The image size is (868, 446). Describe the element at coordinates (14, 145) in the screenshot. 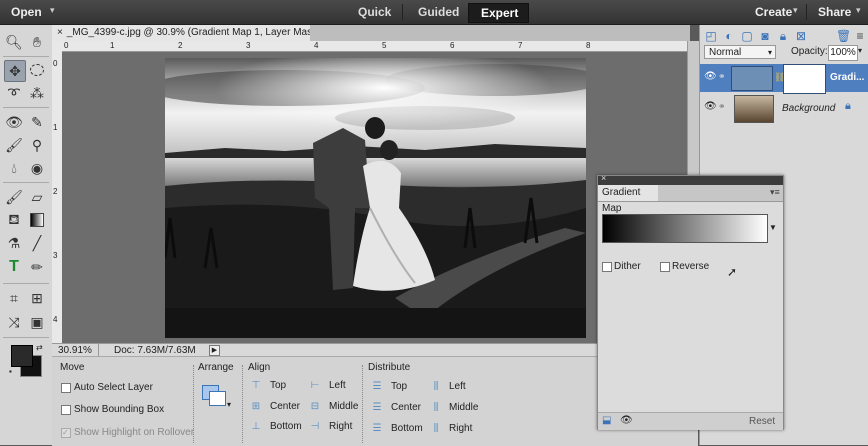

I see `smart-brush-tool-icon: 🖌︎` at that location.